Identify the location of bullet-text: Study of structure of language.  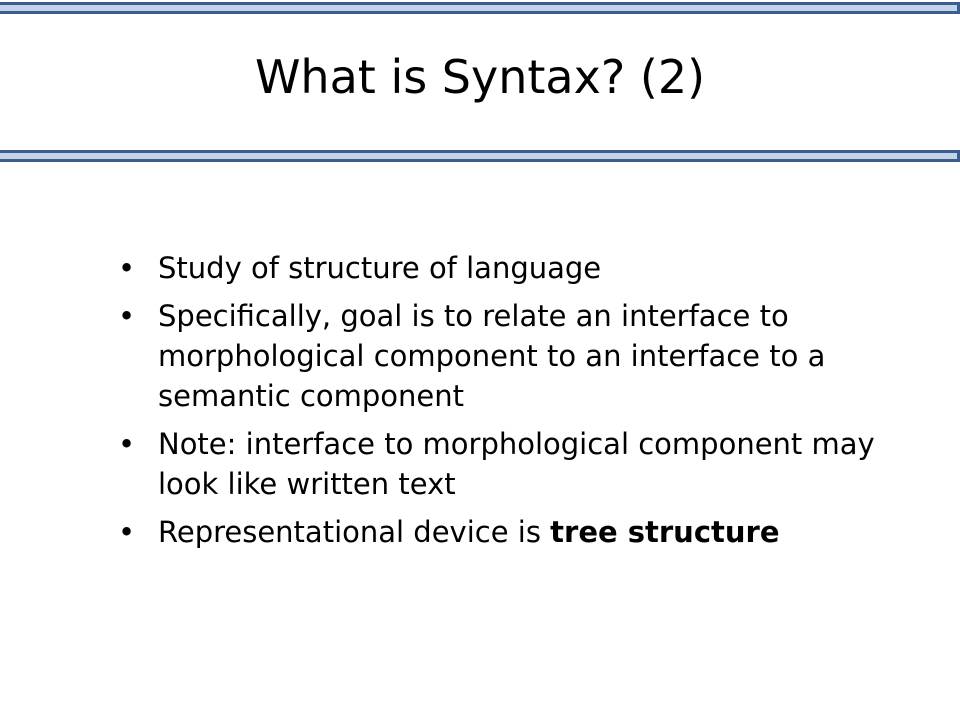
(380, 268).